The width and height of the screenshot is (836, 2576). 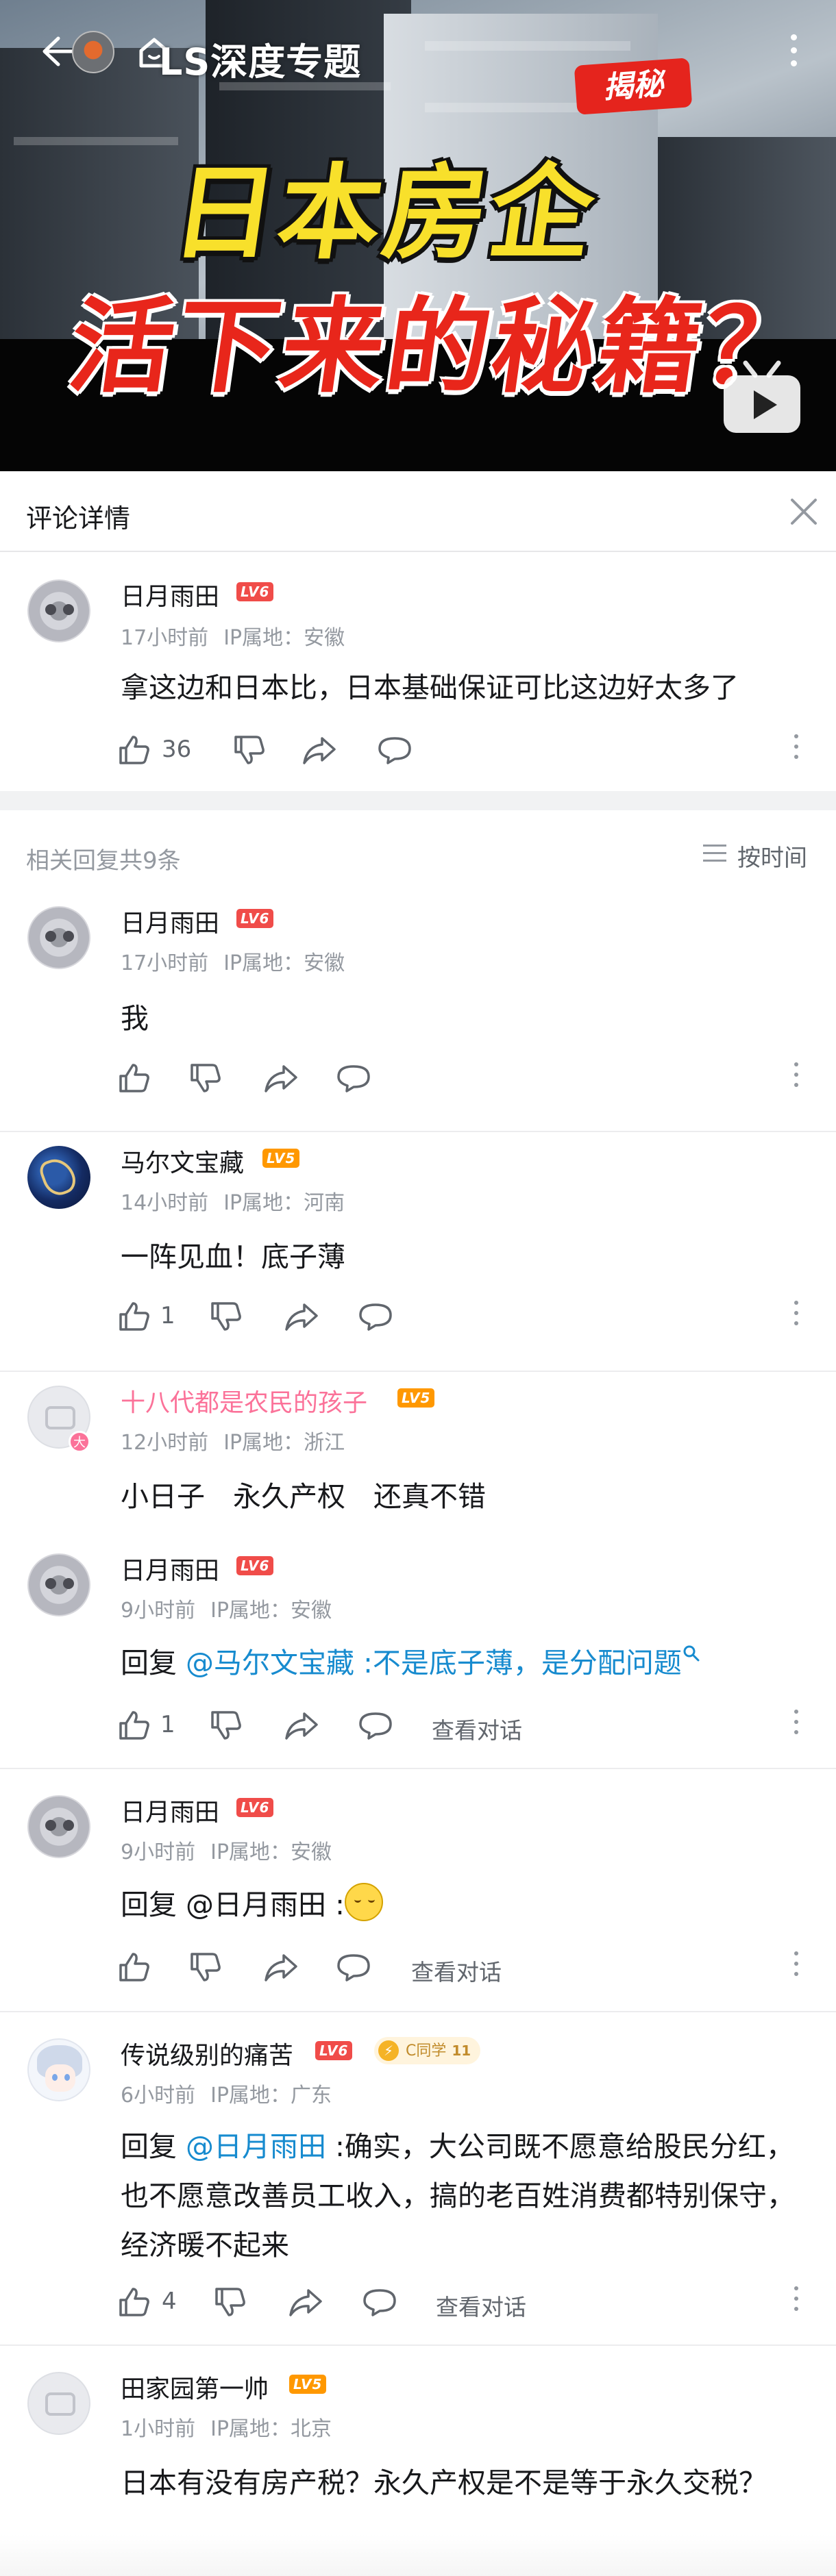 What do you see at coordinates (207, 2053) in the screenshot?
I see `username: 传说级别的痛苦` at bounding box center [207, 2053].